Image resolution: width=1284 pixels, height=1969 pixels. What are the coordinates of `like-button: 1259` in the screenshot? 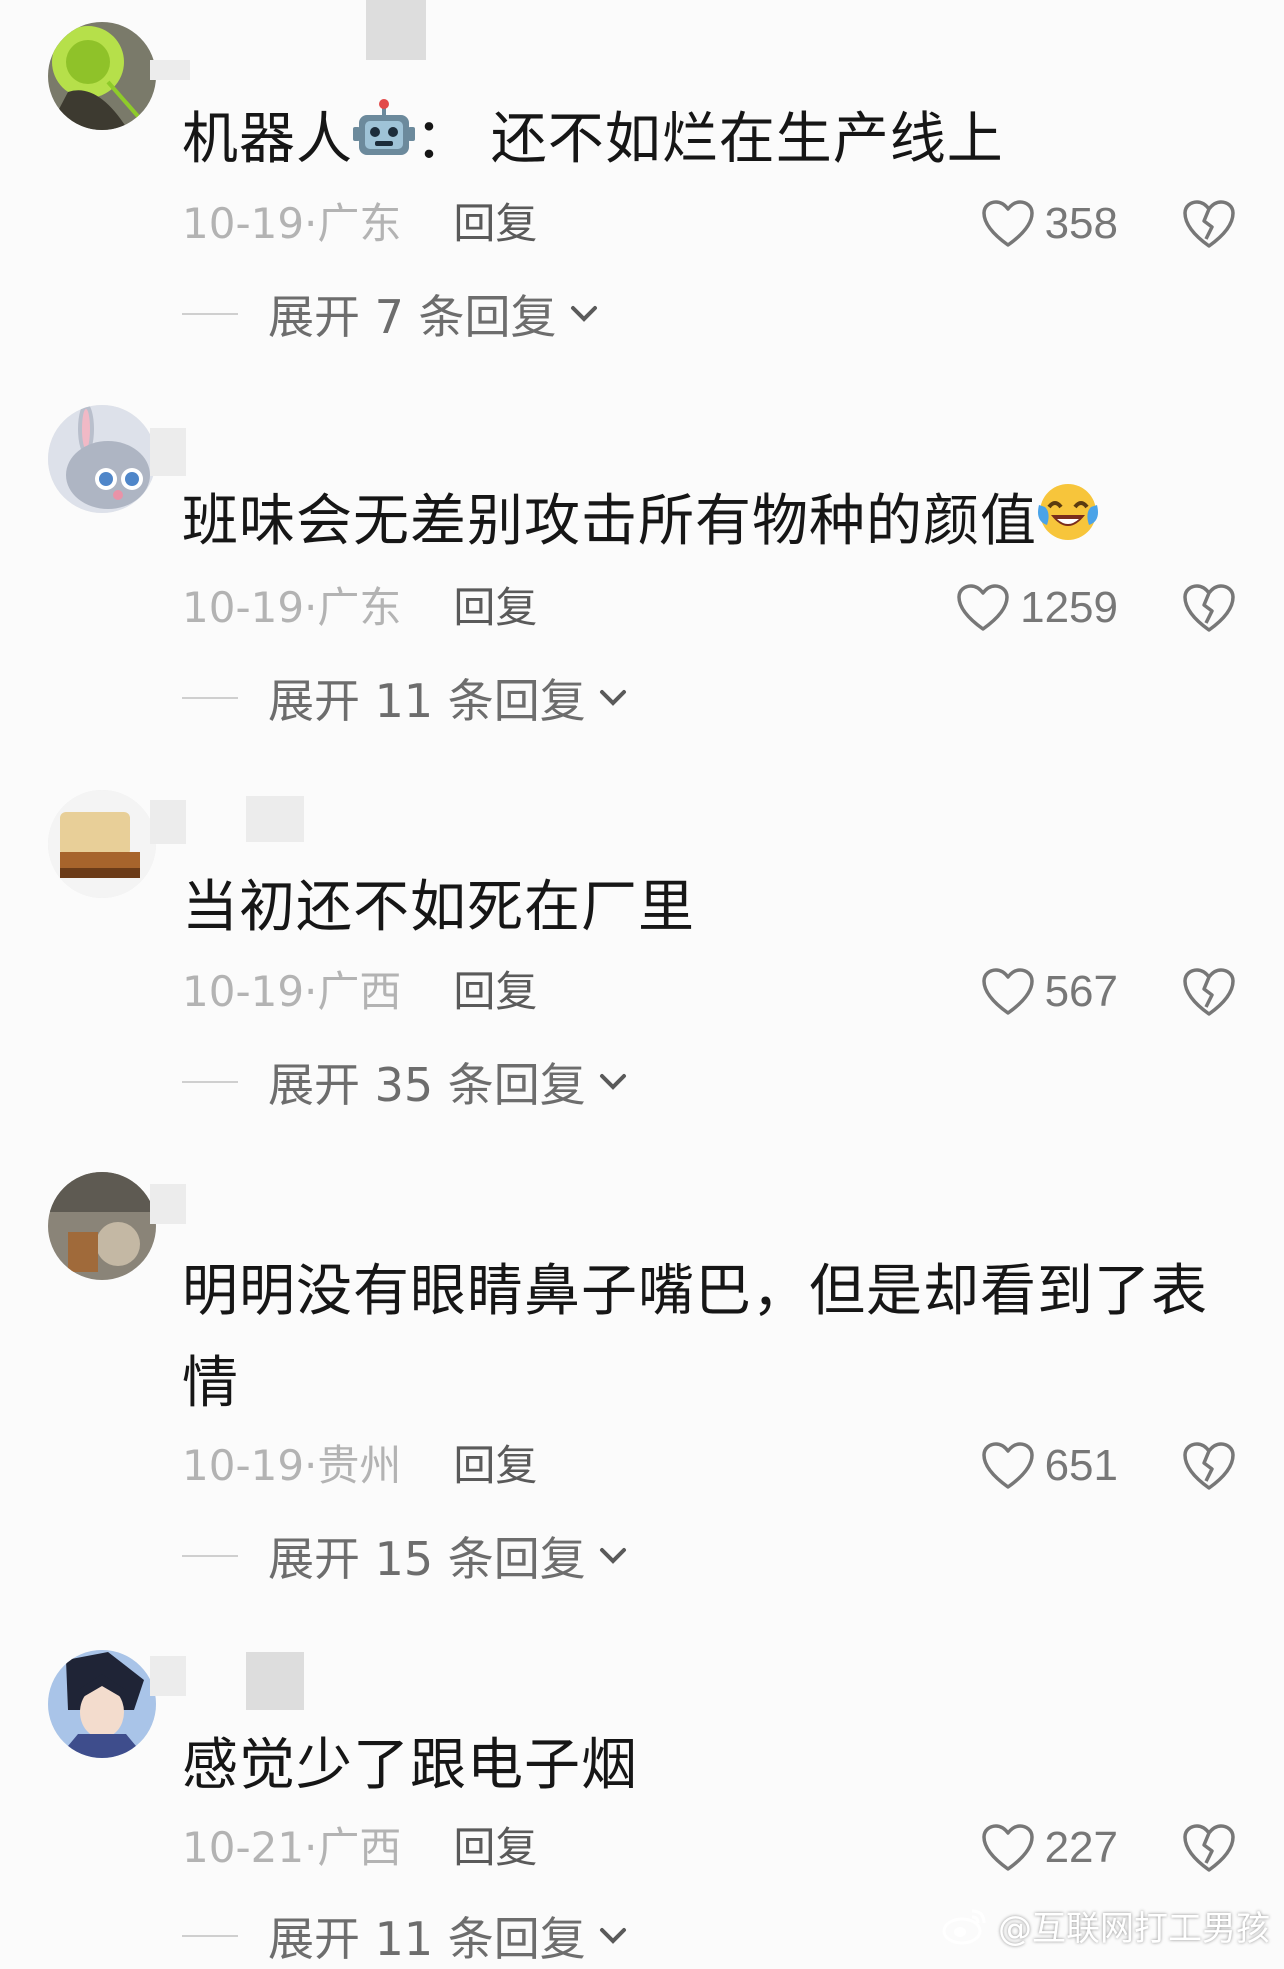 It's located at (1037, 608).